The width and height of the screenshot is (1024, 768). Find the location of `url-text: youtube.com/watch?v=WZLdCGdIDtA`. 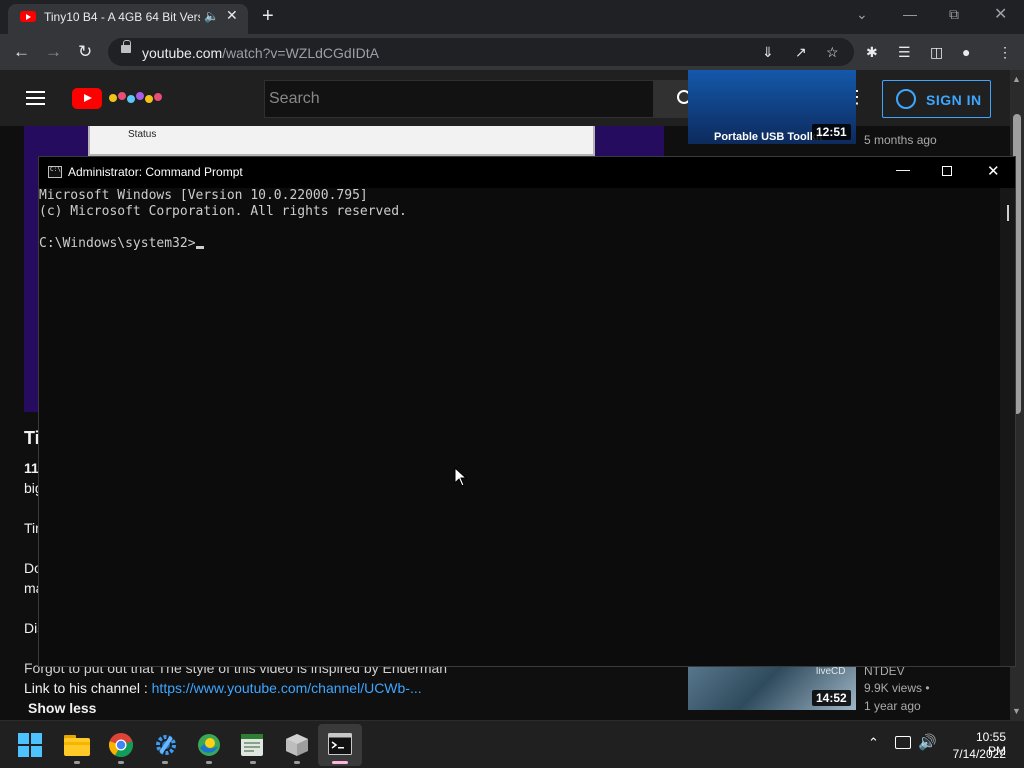

url-text: youtube.com/watch?v=WZLdCGdIDtA is located at coordinates (260, 53).